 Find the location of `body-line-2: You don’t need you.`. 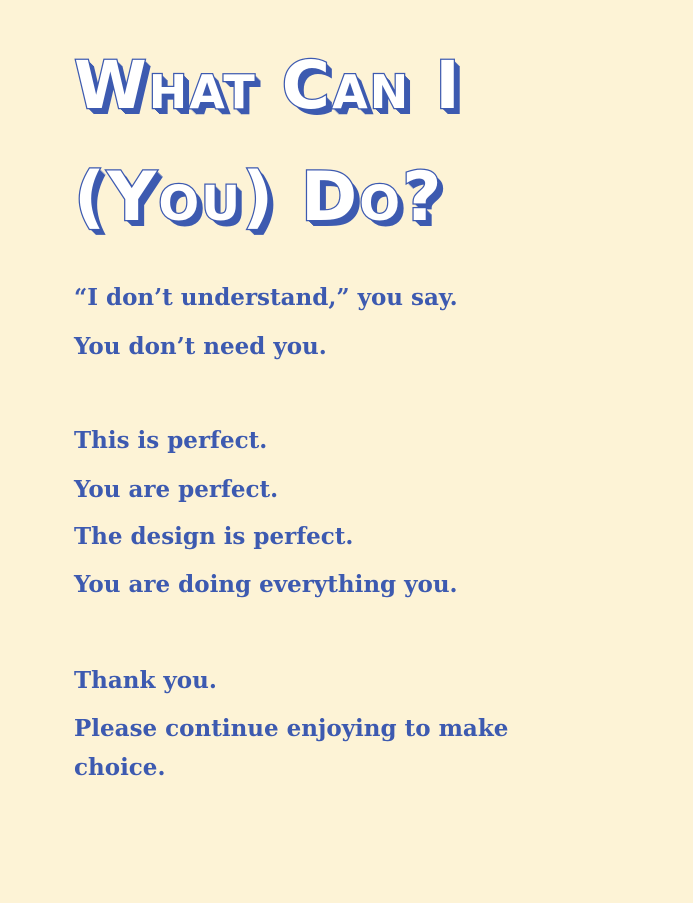

body-line-2: You don’t need you. is located at coordinates (200, 346).